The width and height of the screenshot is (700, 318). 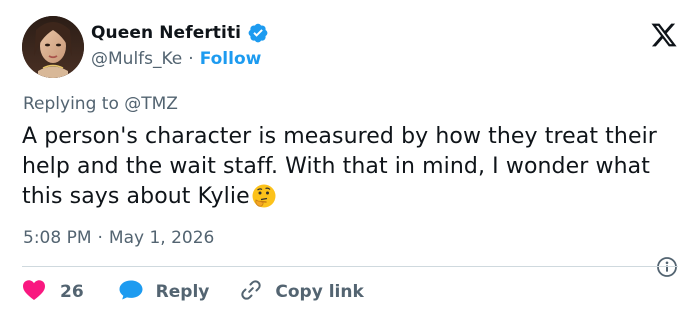 What do you see at coordinates (258, 33) in the screenshot?
I see `verified-badge-icon` at bounding box center [258, 33].